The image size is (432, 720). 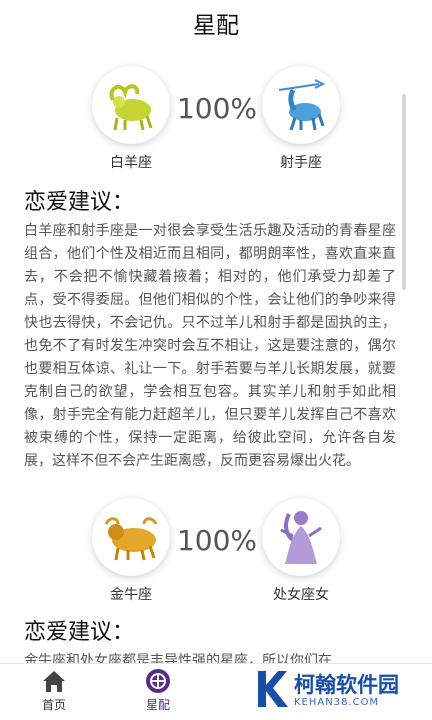 What do you see at coordinates (158, 681) in the screenshot?
I see `match-icon` at bounding box center [158, 681].